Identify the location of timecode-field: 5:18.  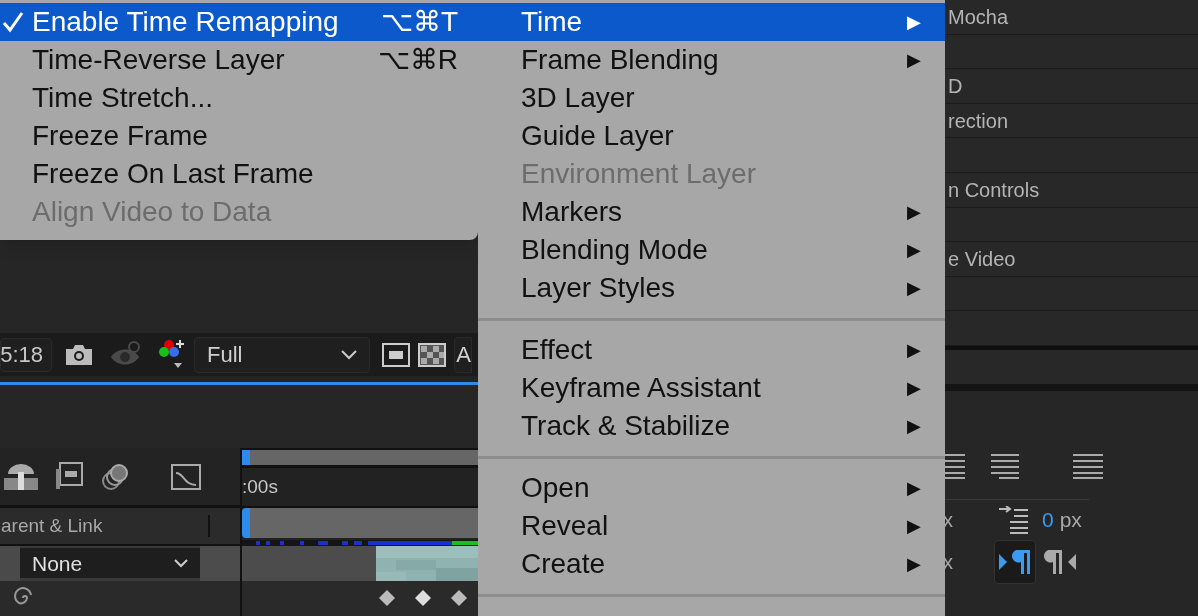
(26, 354).